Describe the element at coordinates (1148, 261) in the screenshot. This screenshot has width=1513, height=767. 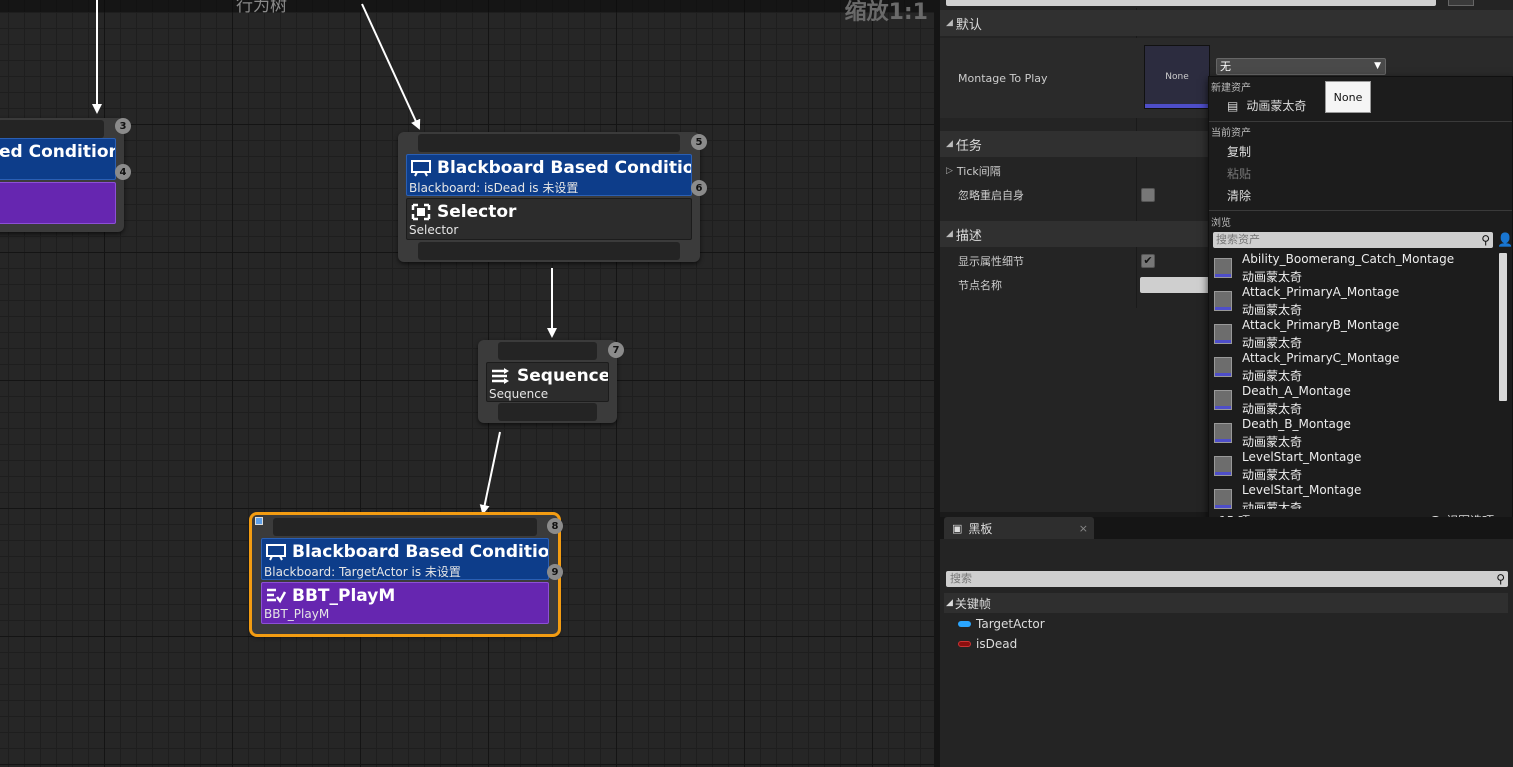
I see `show-property-details-checkbox: ✔` at that location.